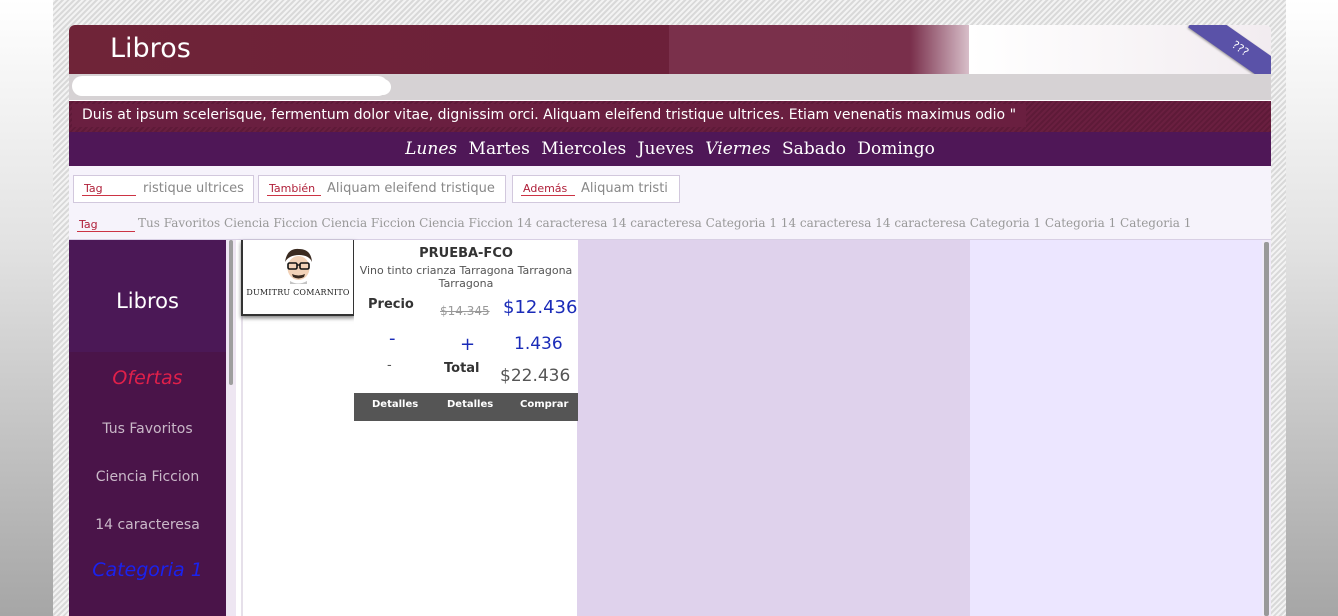  Describe the element at coordinates (411, 188) in the screenshot. I see `tag-filter-text: Aliquam eleifend tristique` at that location.